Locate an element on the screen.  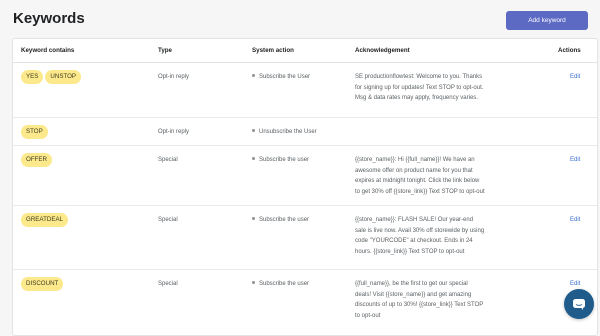
keyword-badge: STOP is located at coordinates (34, 132).